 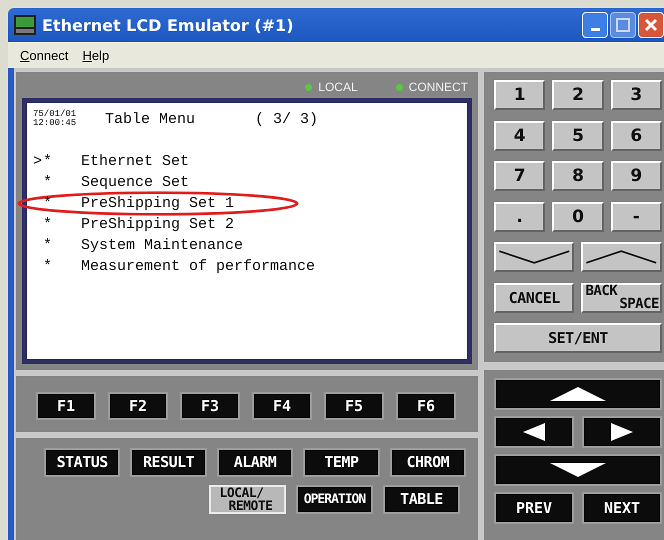 I want to click on arrow-left-button, so click(x=534, y=432).